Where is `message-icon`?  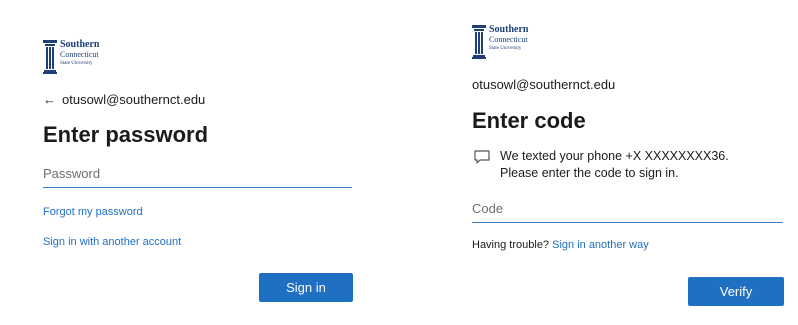 message-icon is located at coordinates (482, 157).